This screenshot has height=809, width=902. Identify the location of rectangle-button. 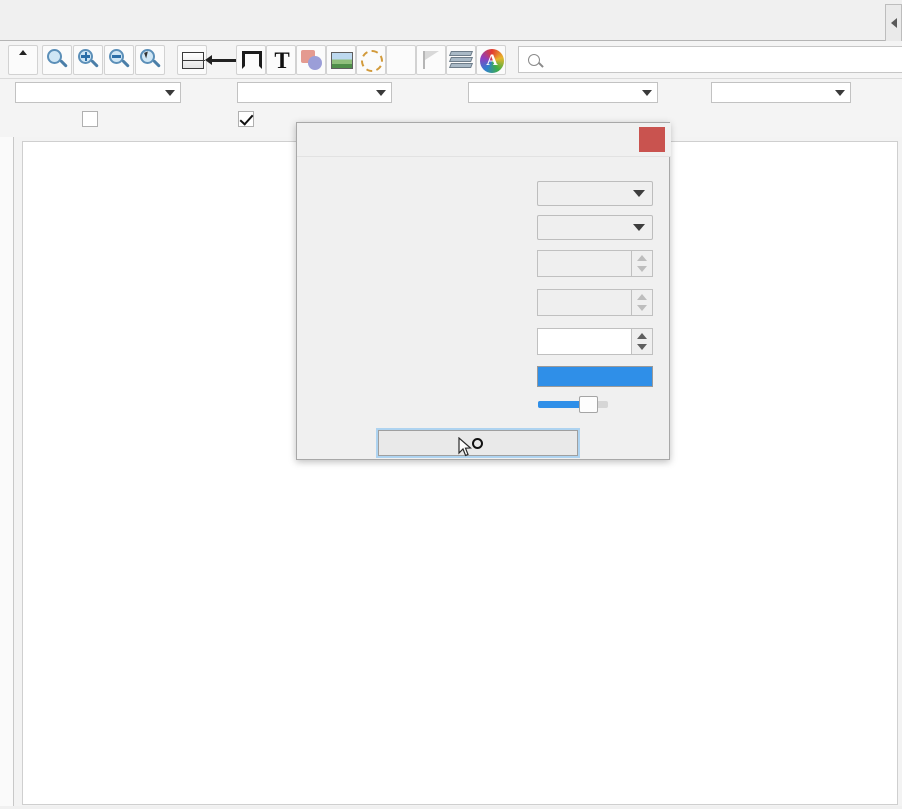
(251, 60).